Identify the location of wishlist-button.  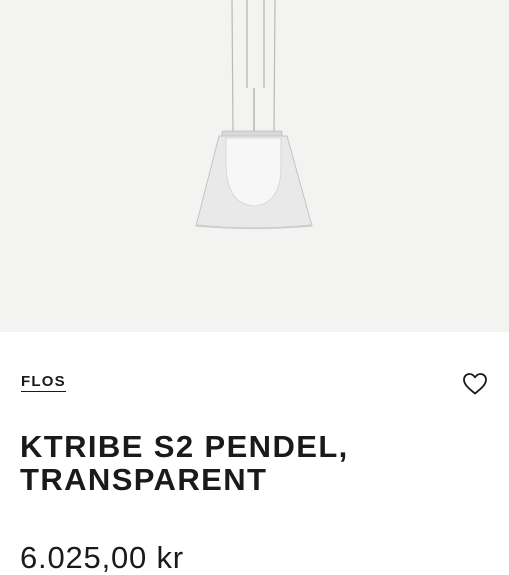
(475, 384).